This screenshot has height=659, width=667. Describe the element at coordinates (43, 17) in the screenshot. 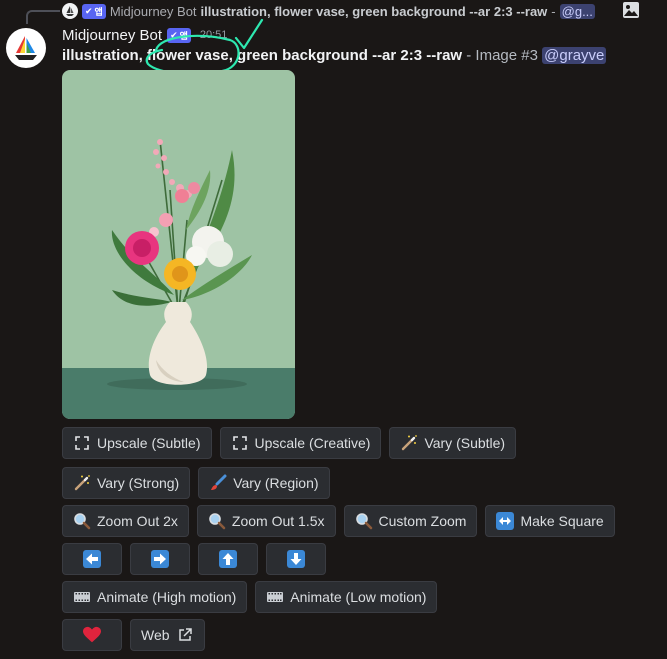

I see `reply-connector` at that location.